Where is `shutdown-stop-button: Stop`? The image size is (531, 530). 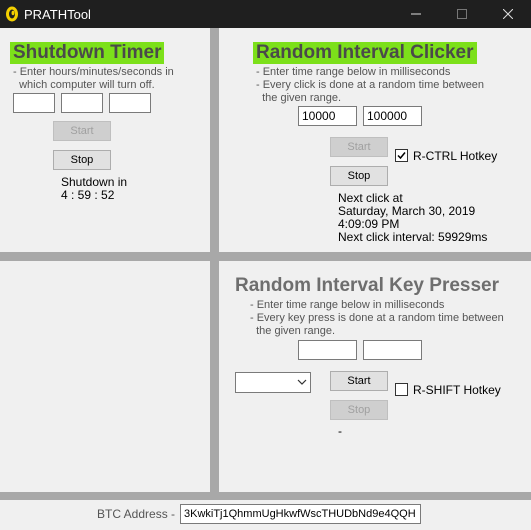 shutdown-stop-button: Stop is located at coordinates (82, 160).